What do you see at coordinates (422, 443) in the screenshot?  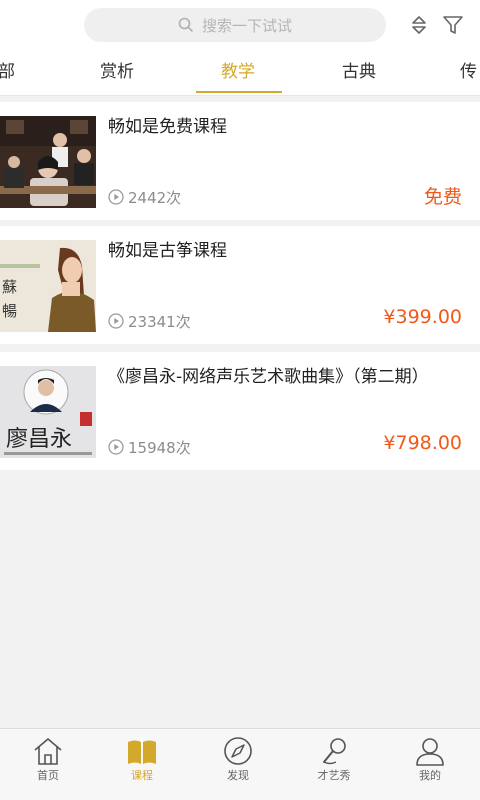 I see `course-price: ¥798.00` at bounding box center [422, 443].